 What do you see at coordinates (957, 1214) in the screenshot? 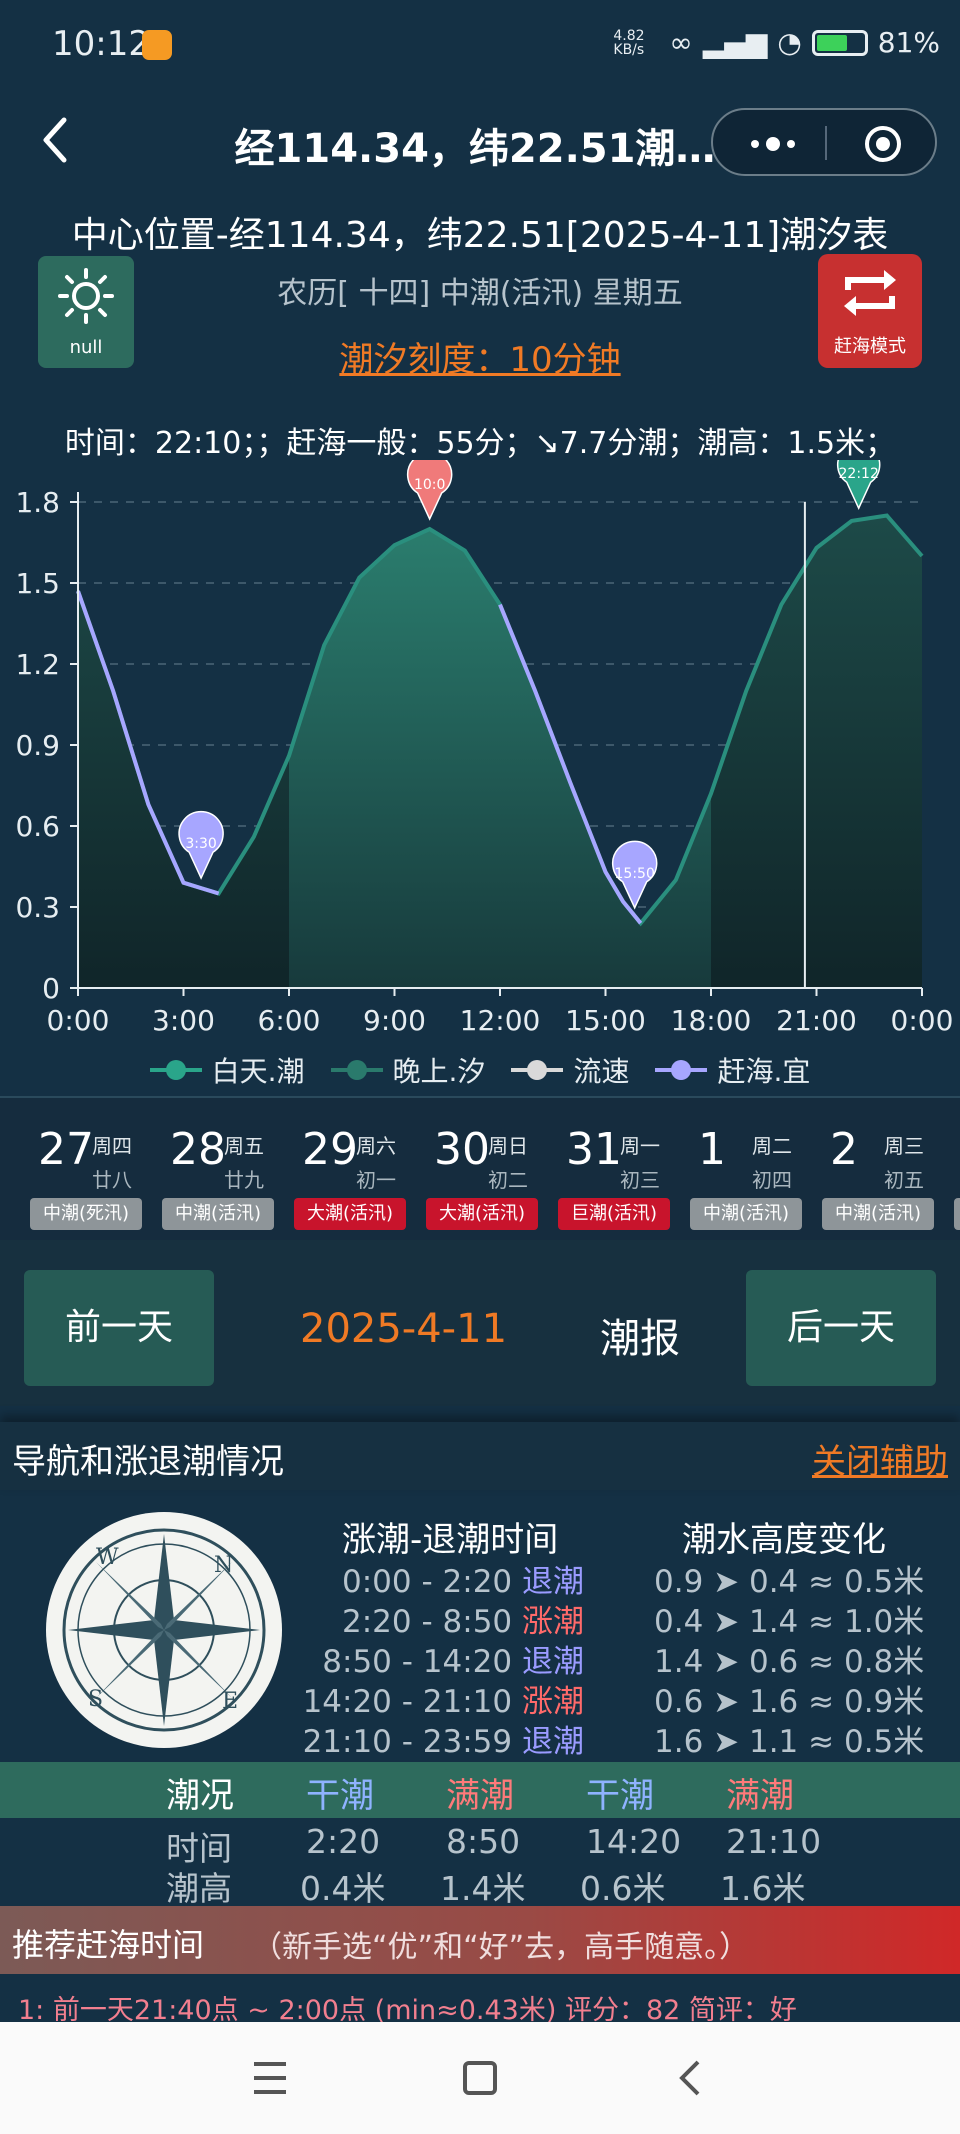
I see `tide-tag` at bounding box center [957, 1214].